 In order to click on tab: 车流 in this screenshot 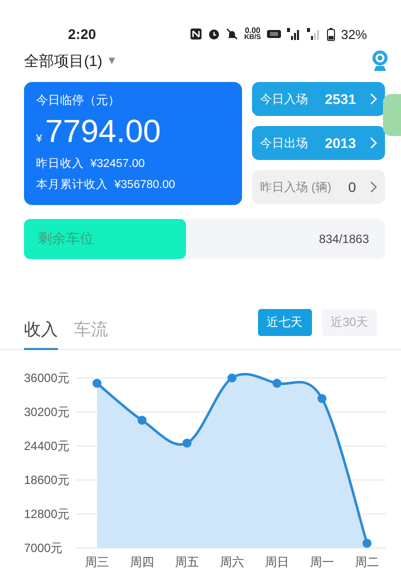, I will do `click(99, 329)`.